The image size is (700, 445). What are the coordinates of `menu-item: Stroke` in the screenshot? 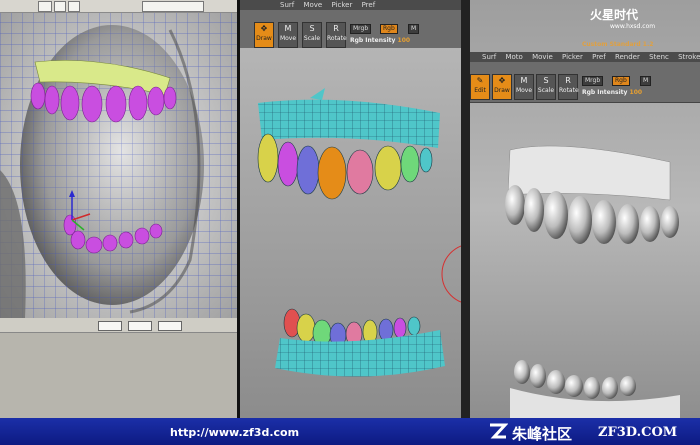 It's located at (689, 57).